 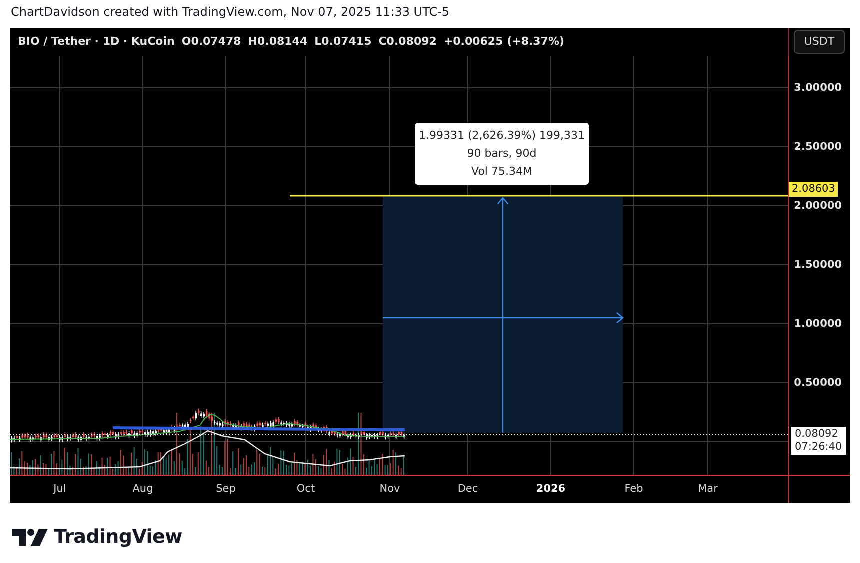 I want to click on price-axis-label: 1.00000, so click(x=818, y=324).